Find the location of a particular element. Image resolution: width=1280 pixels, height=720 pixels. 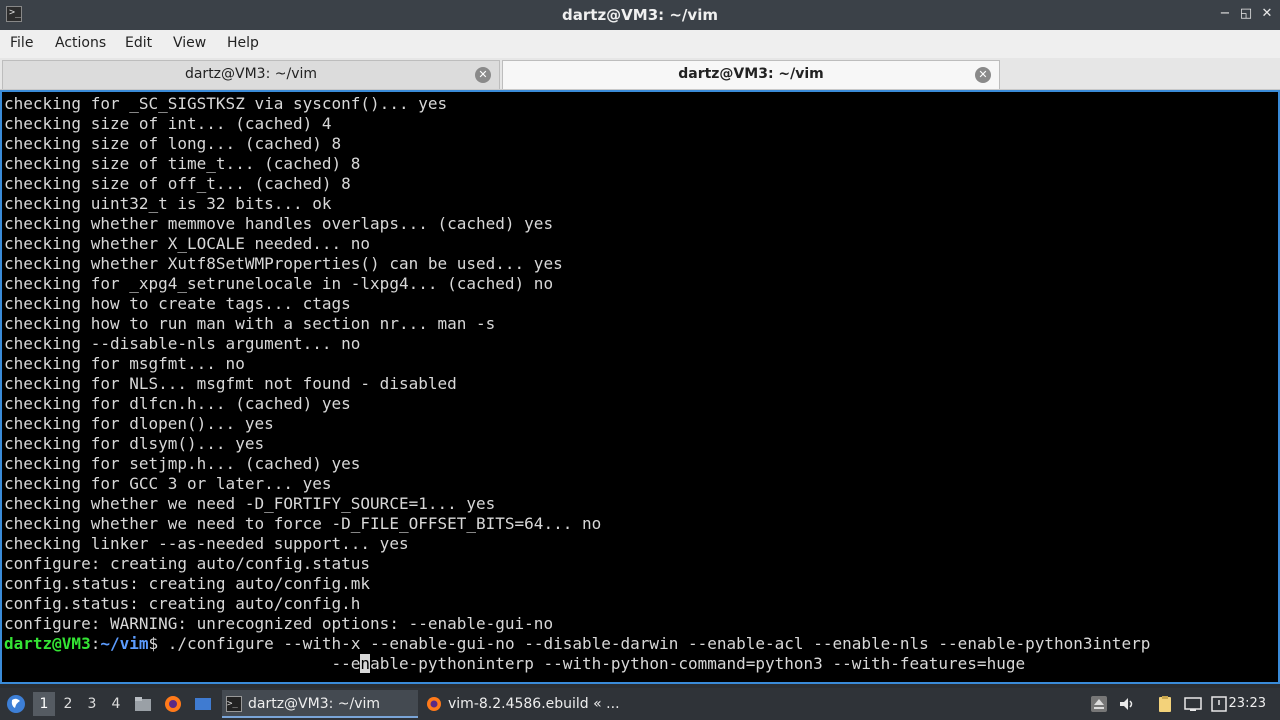

desktop-2: 2 is located at coordinates (68, 704).